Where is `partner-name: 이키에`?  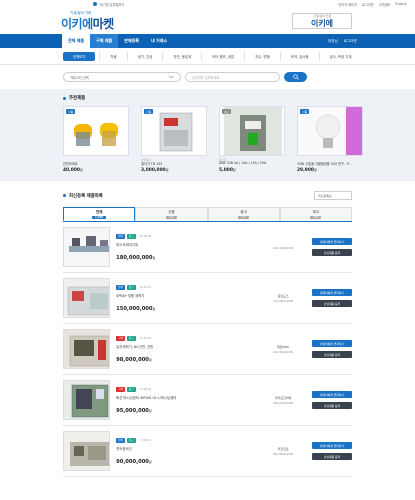
partner-name: 이키에 is located at coordinates (322, 23).